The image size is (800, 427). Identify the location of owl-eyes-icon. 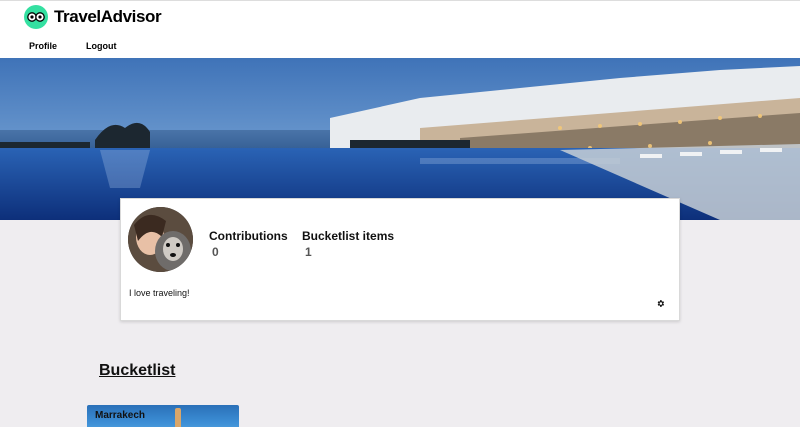
(36, 17).